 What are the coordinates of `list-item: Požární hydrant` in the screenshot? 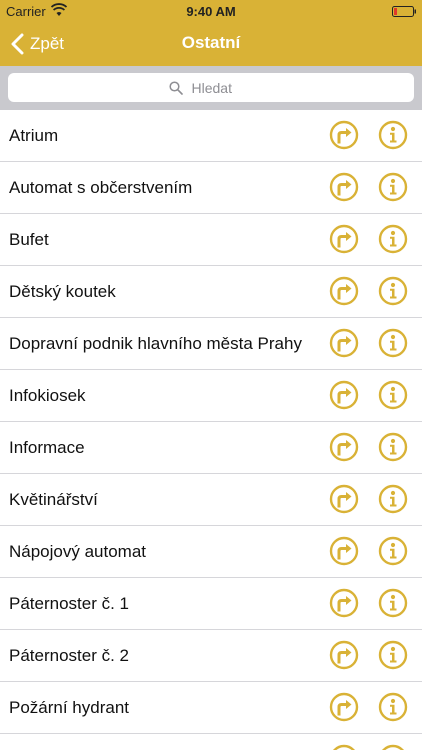 It's located at (211, 708).